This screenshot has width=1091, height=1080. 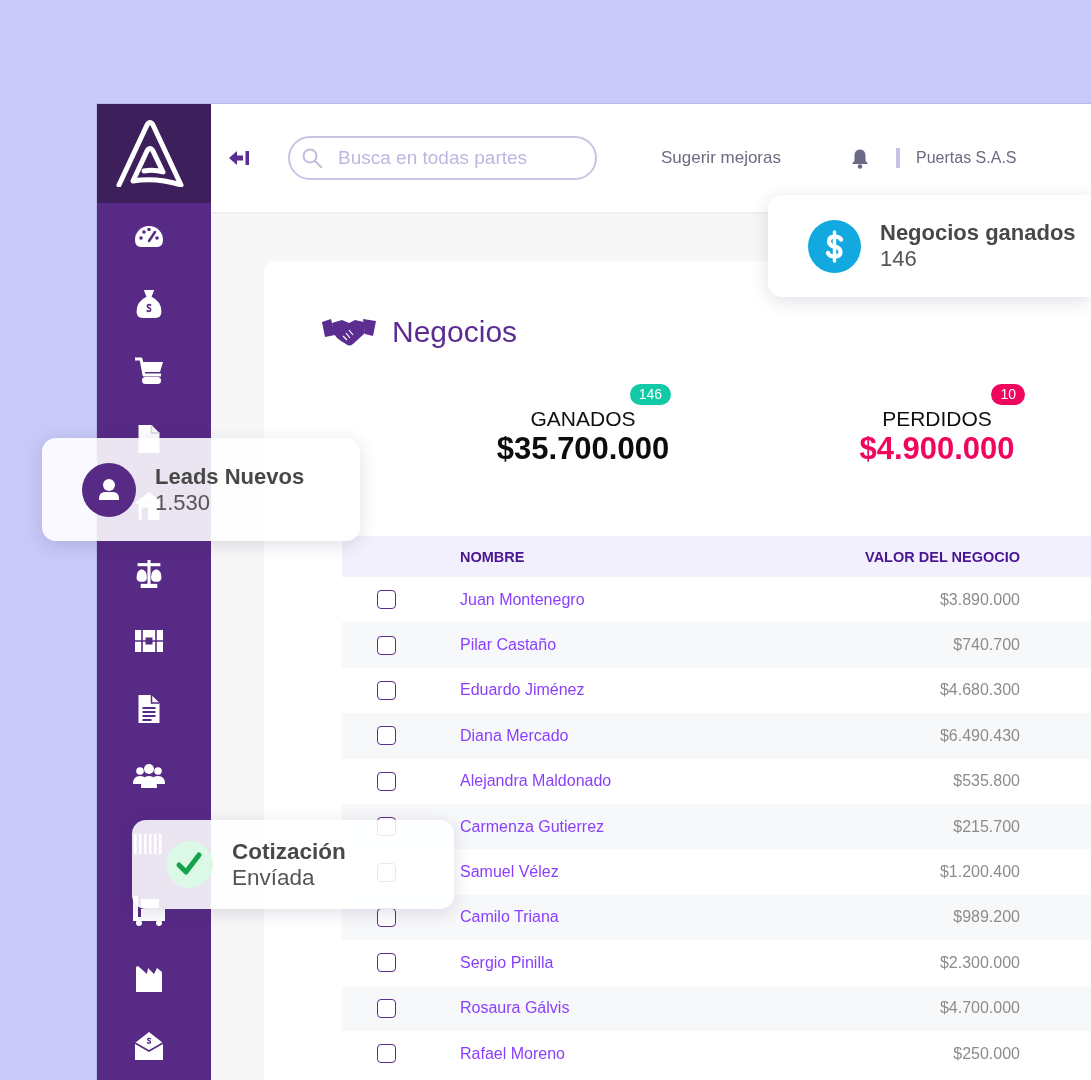 I want to click on table-cell-text: $4.700.000, so click(x=980, y=1008).